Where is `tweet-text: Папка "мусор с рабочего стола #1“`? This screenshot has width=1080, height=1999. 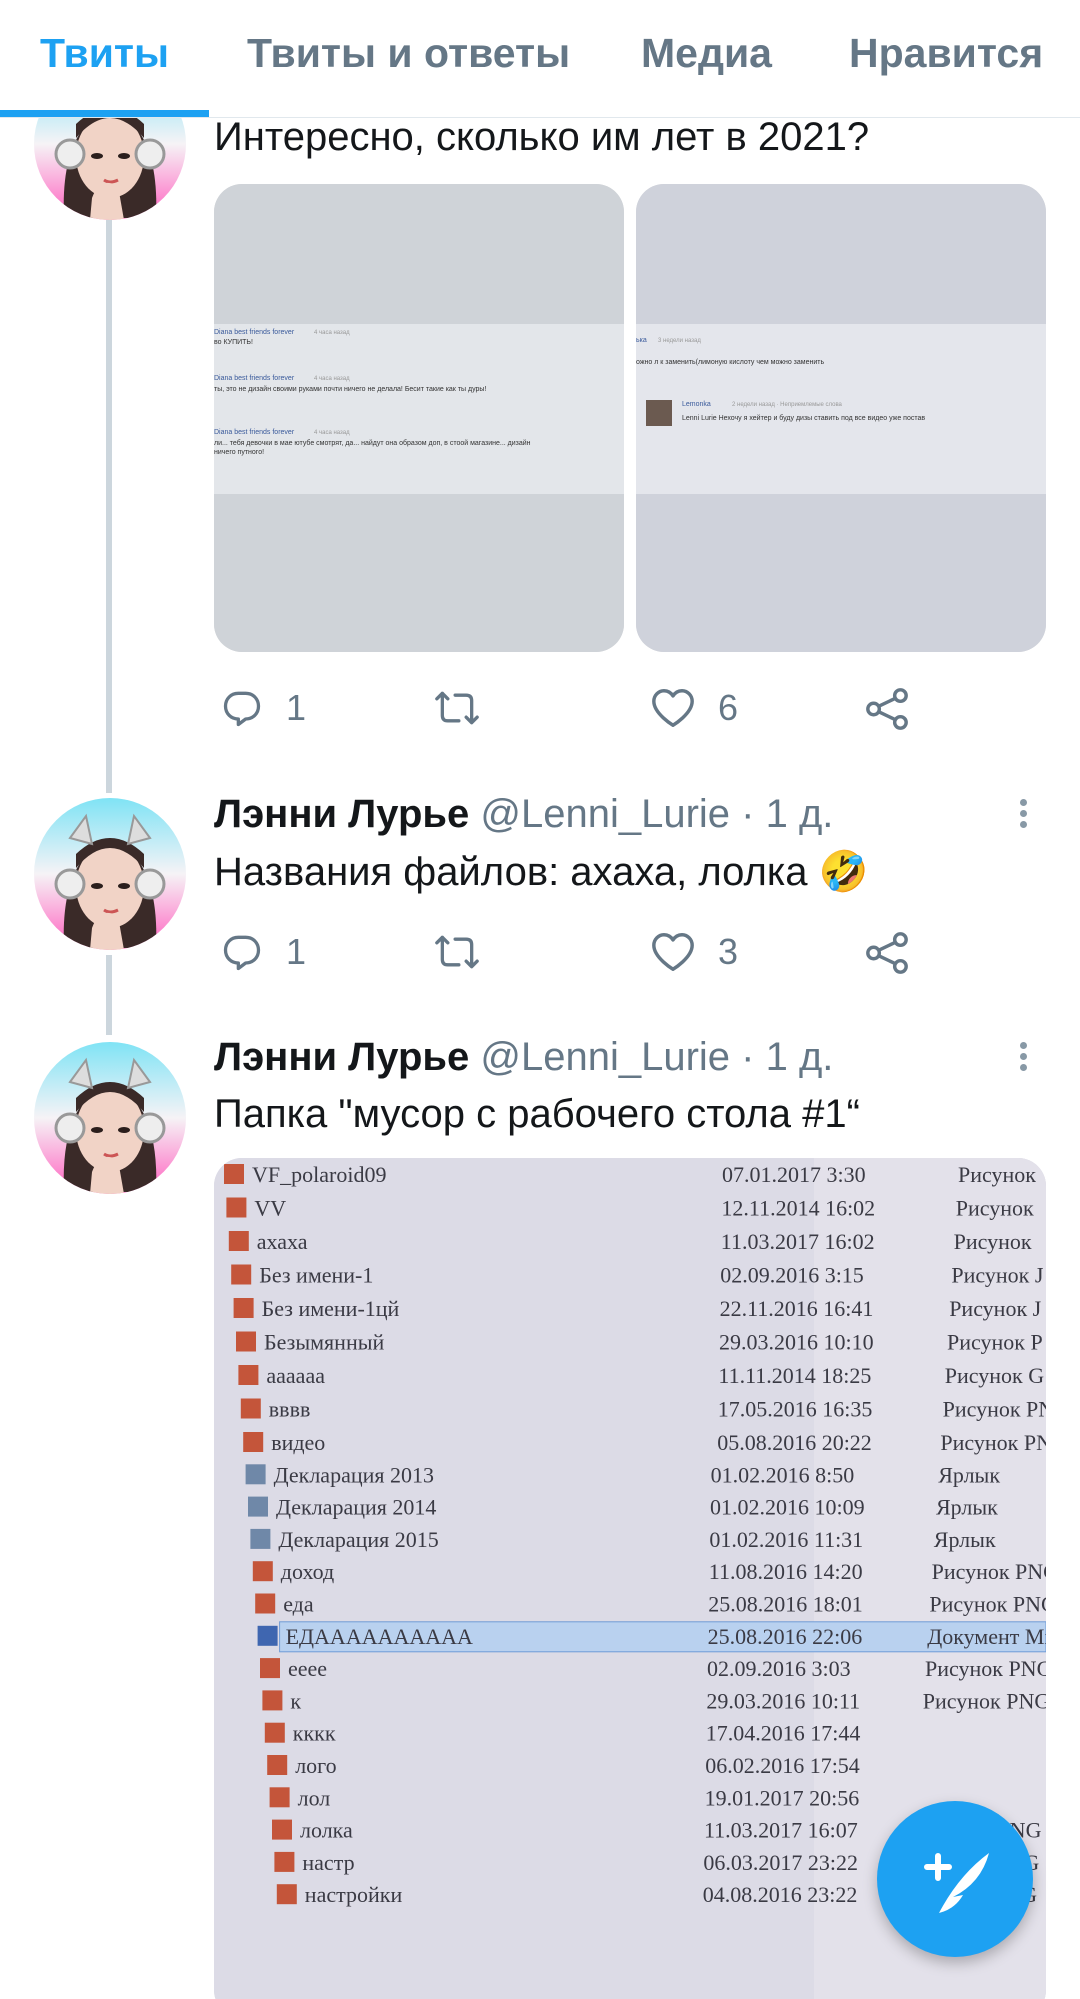
tweet-text: Папка "мусор с рабочего стола #1“ is located at coordinates (537, 1114).